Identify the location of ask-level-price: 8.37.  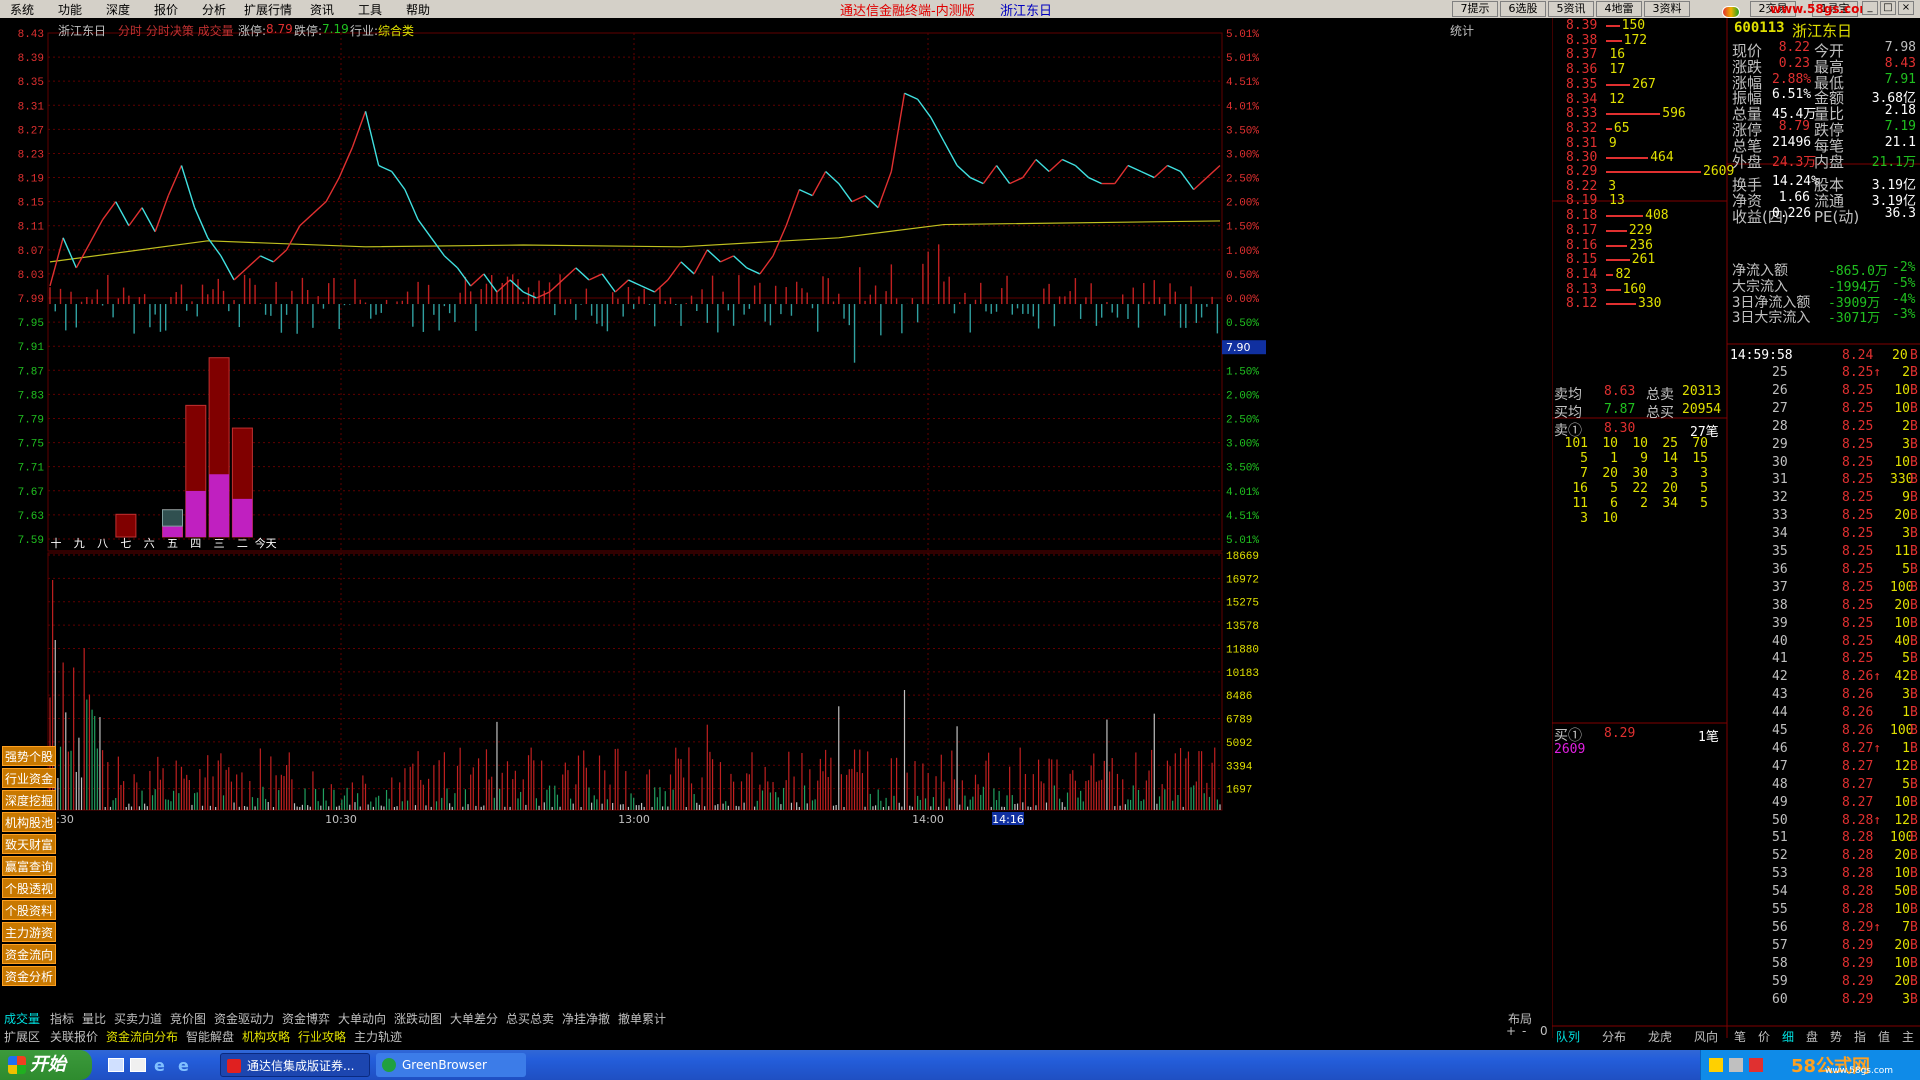
(1581, 54).